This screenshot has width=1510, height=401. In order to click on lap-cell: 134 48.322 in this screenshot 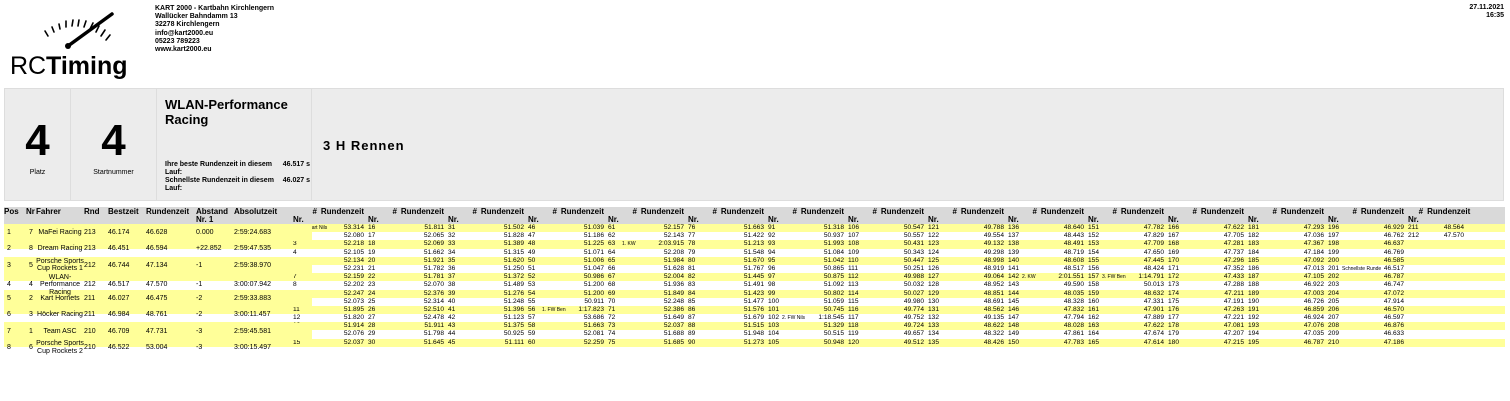, I will do `click(968, 334)`.